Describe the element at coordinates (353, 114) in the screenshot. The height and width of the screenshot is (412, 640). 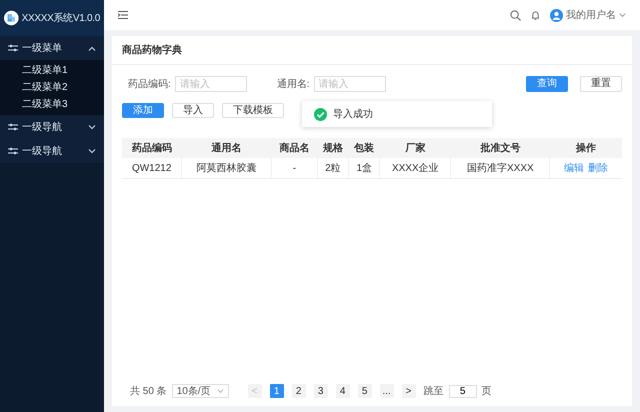
I see `toast-message: 导入成功` at that location.